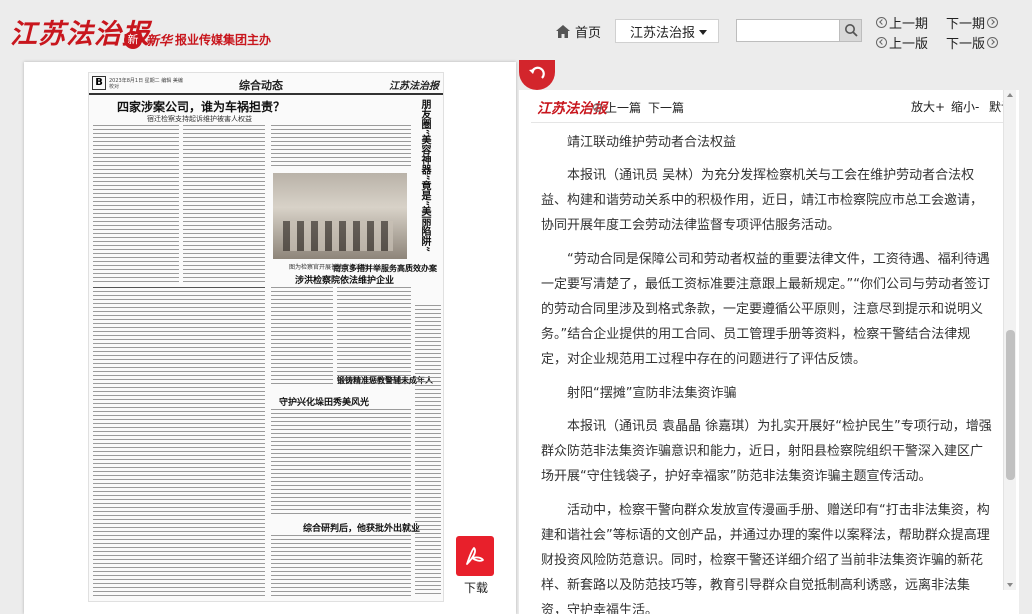 This screenshot has width=1032, height=614. What do you see at coordinates (537, 72) in the screenshot?
I see `back-arrow-icon` at bounding box center [537, 72].